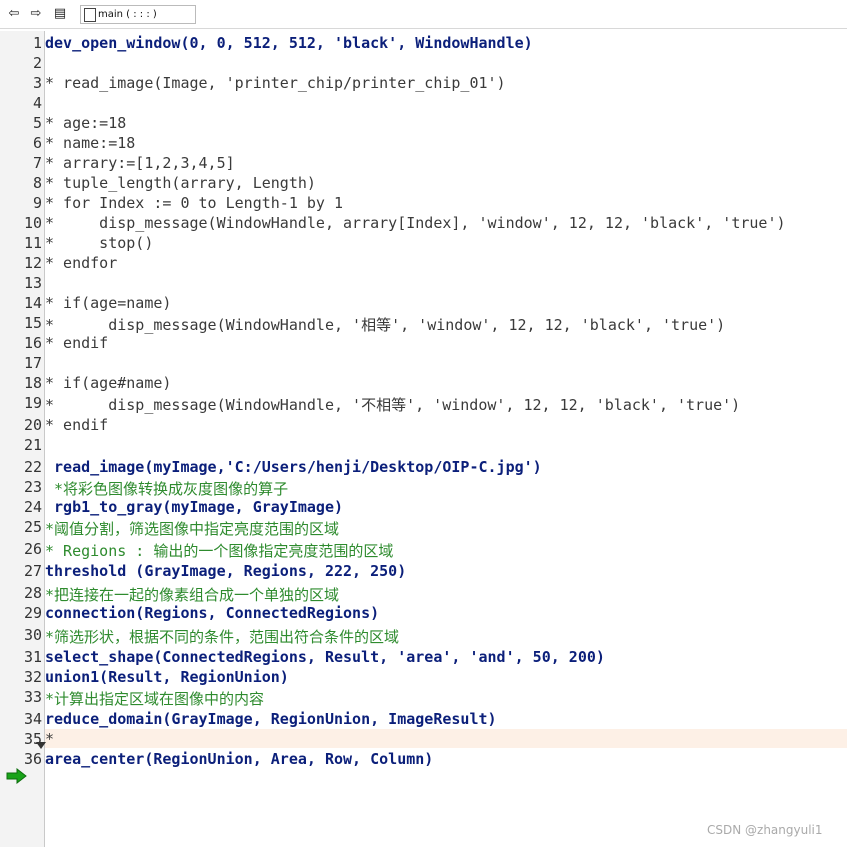  I want to click on line-number: 26, so click(32, 549).